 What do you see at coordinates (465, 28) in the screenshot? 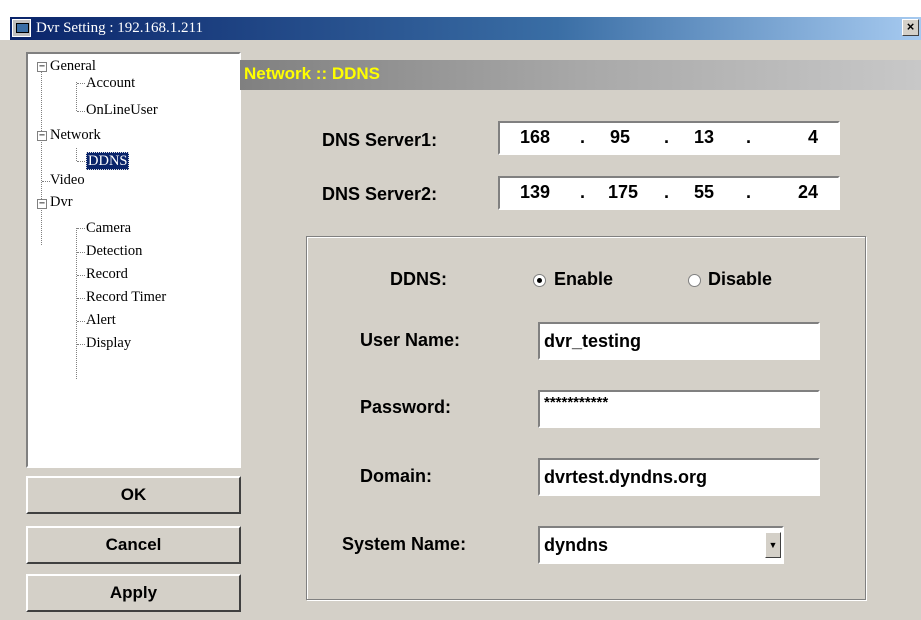
I see `titlebar-bar: Dvr Setting : 192.168.1.211 ×` at bounding box center [465, 28].